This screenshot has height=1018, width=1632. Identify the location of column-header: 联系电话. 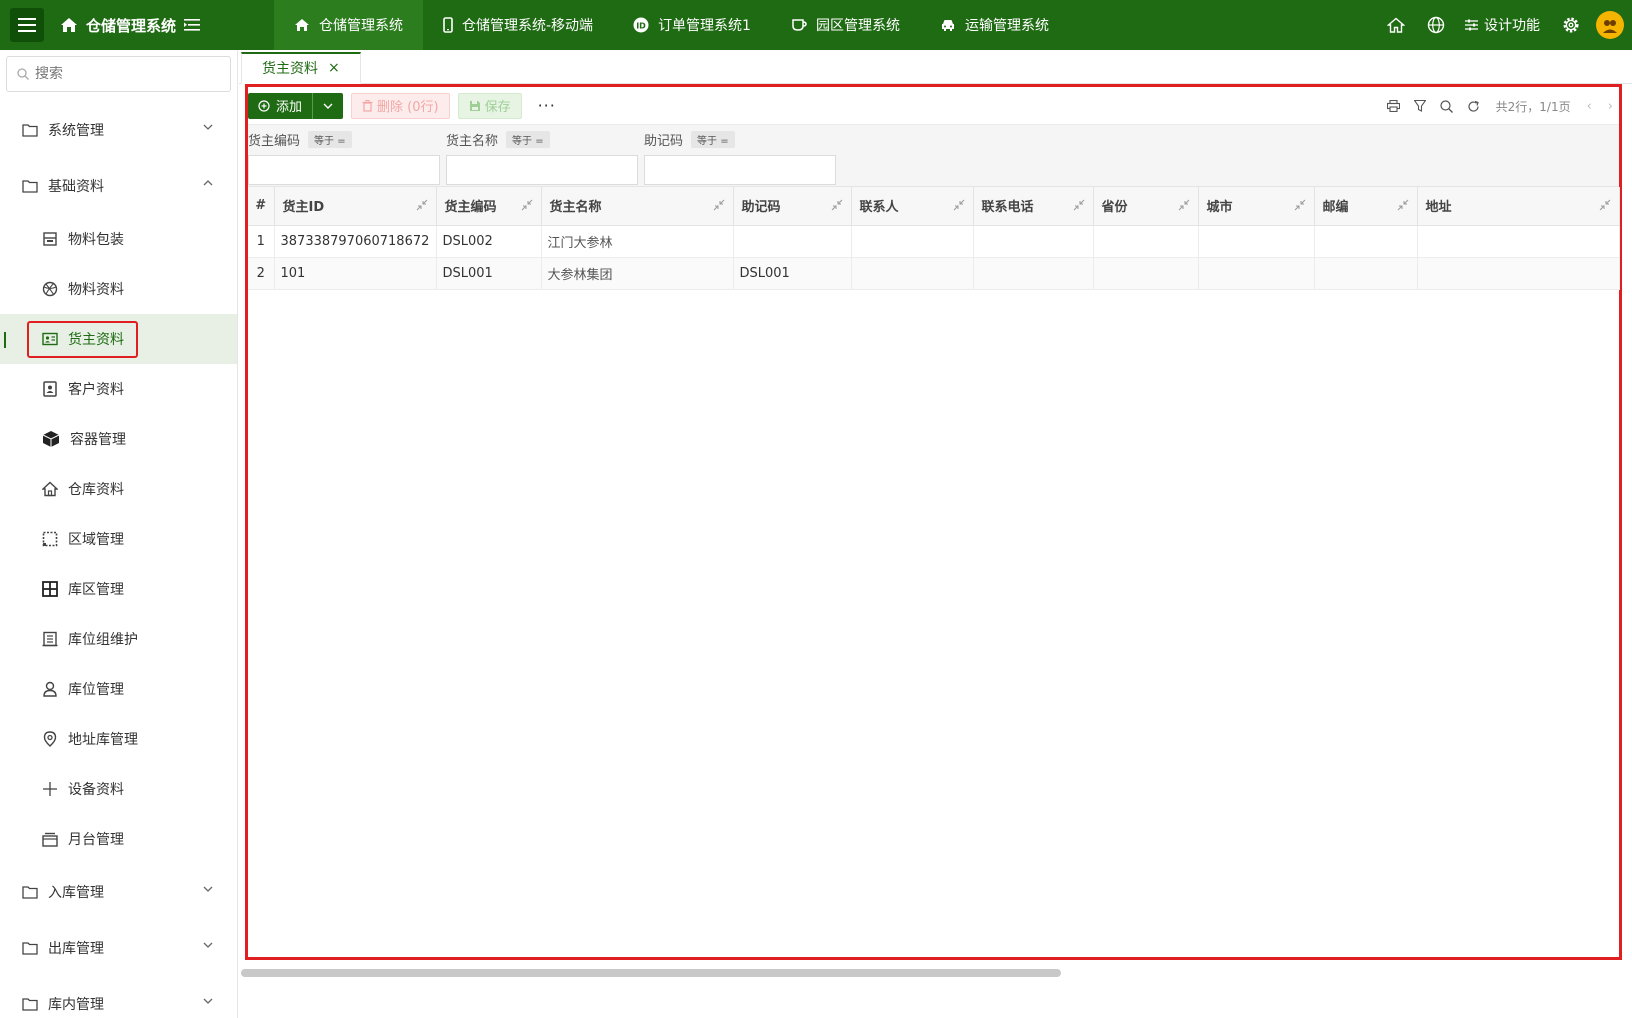
(1033, 206).